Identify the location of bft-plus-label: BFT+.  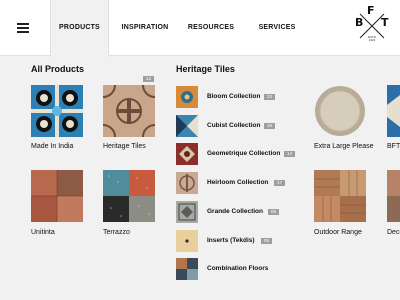
(393, 146).